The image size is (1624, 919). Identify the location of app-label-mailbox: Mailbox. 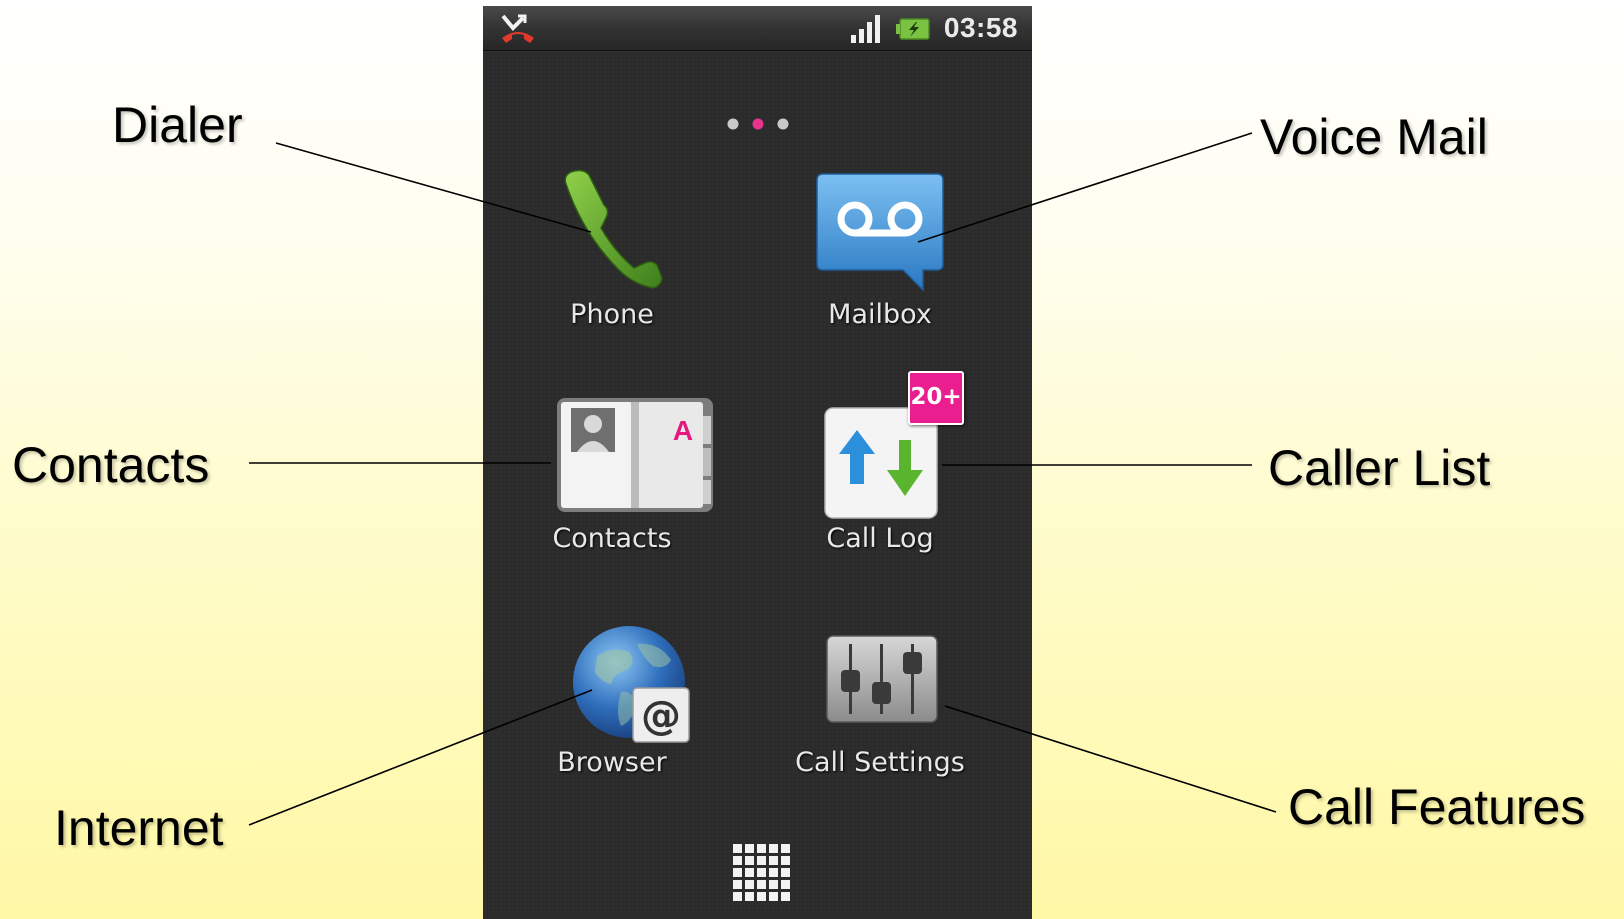
(880, 314).